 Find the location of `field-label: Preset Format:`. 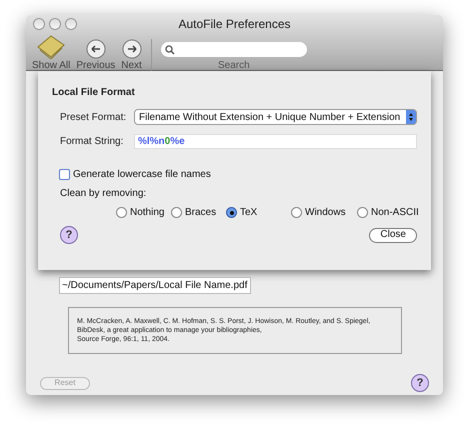

field-label: Preset Format: is located at coordinates (94, 117).